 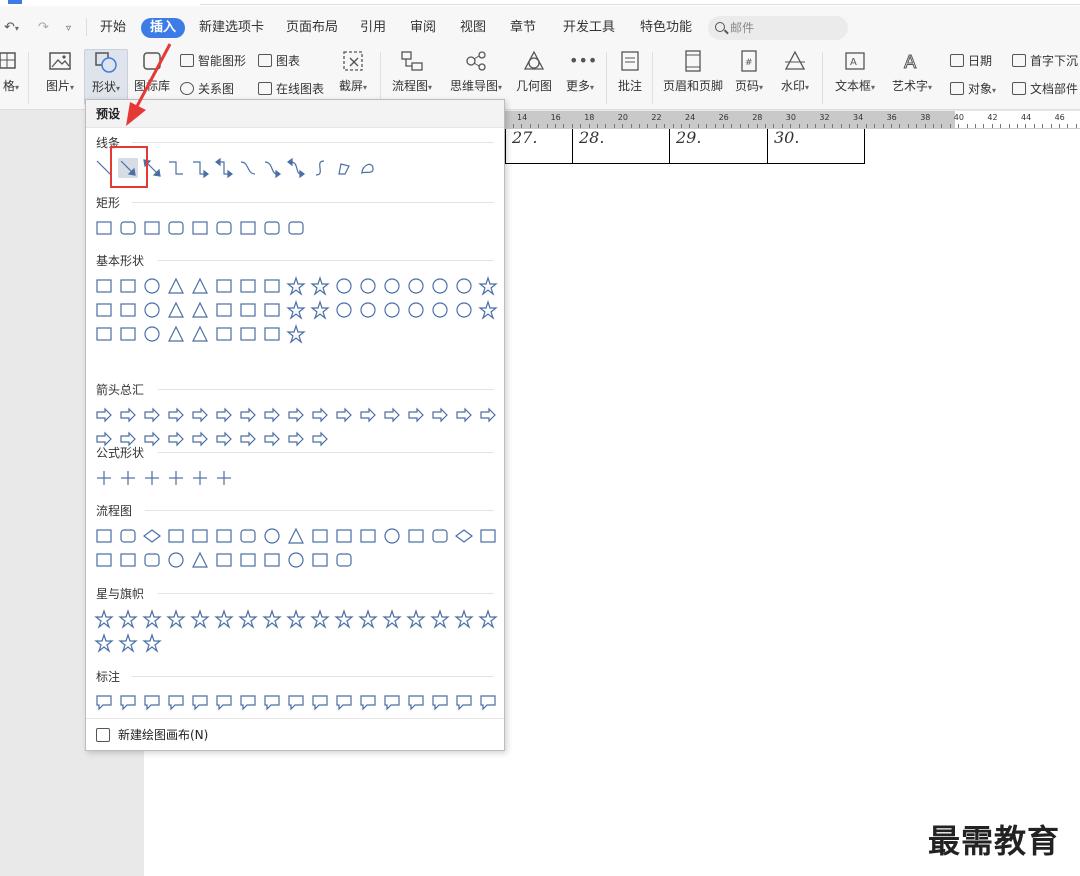 I want to click on menu-developer: 开发工具, so click(x=589, y=28).